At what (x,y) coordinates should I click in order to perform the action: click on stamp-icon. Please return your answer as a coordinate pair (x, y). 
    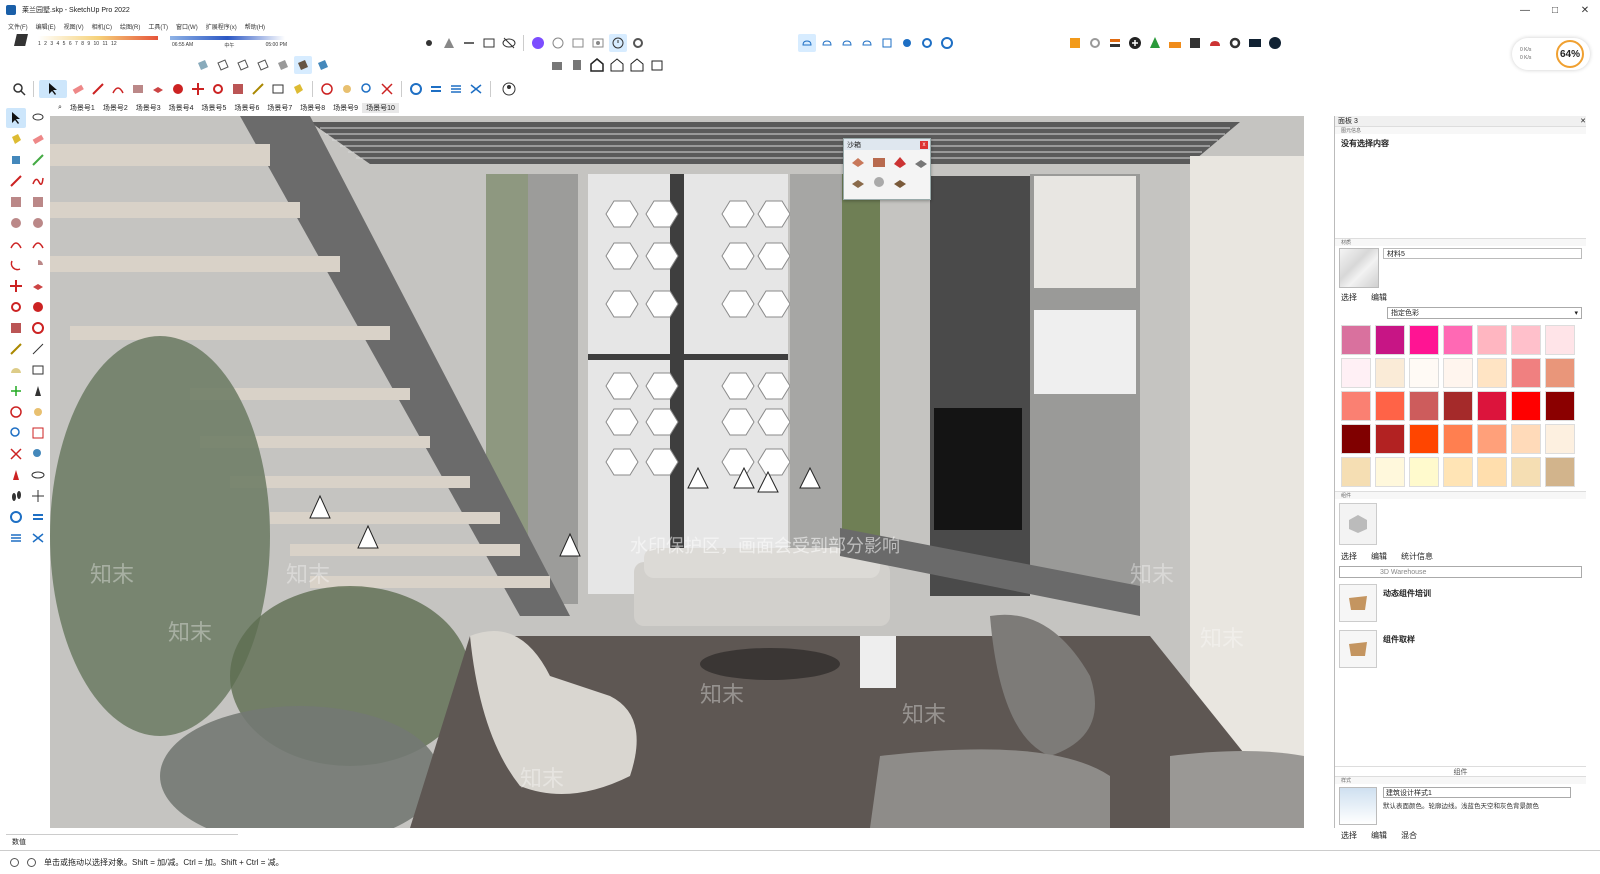
    Looking at the image, I should click on (921, 162).